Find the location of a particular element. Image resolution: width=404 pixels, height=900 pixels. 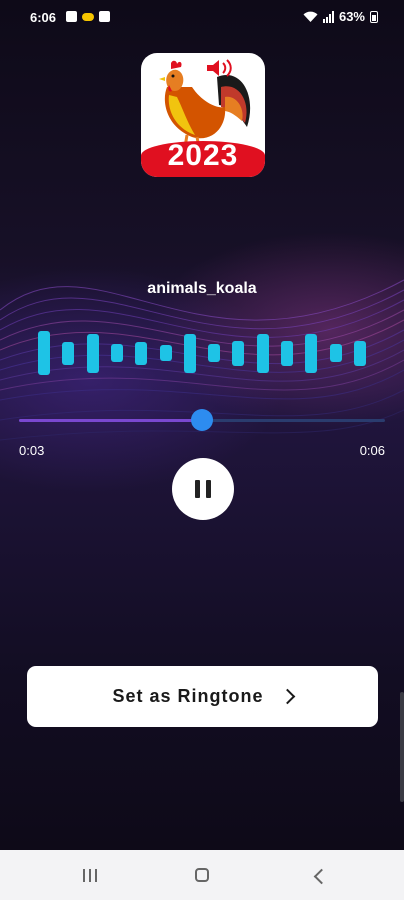

status-time: 6:06 is located at coordinates (43, 17).